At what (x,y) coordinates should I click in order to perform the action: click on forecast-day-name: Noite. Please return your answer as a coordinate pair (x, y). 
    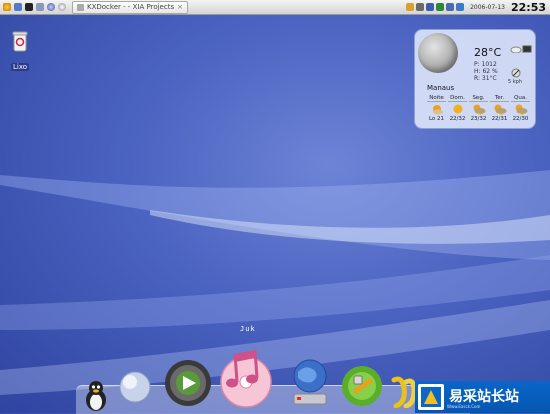
    Looking at the image, I should click on (436, 98).